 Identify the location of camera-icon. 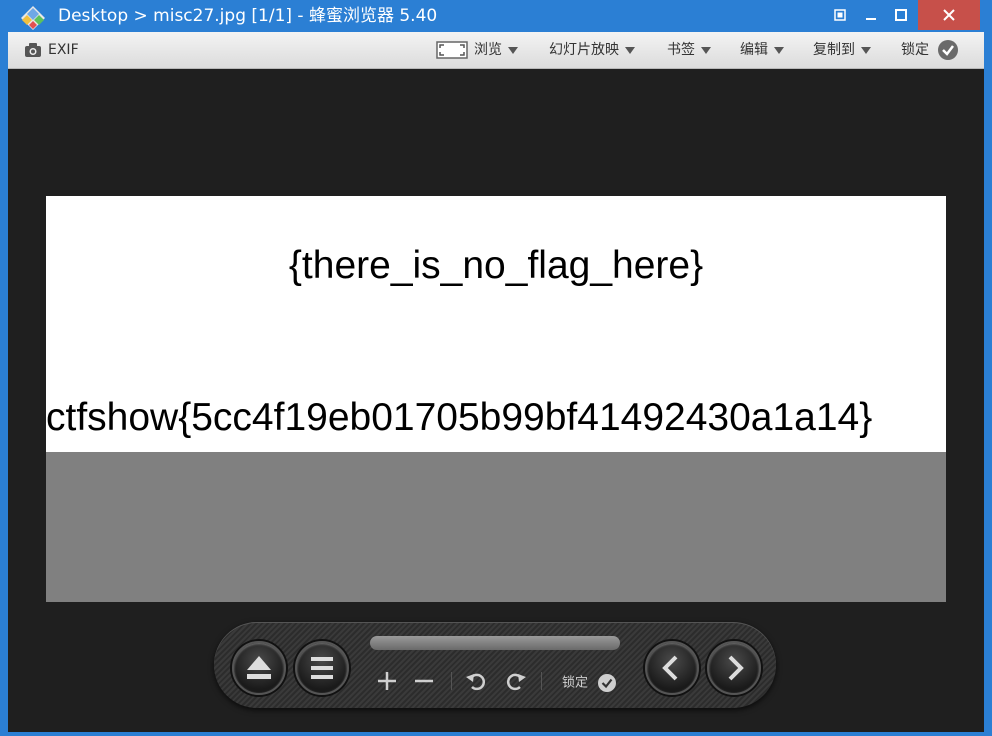
(33, 50).